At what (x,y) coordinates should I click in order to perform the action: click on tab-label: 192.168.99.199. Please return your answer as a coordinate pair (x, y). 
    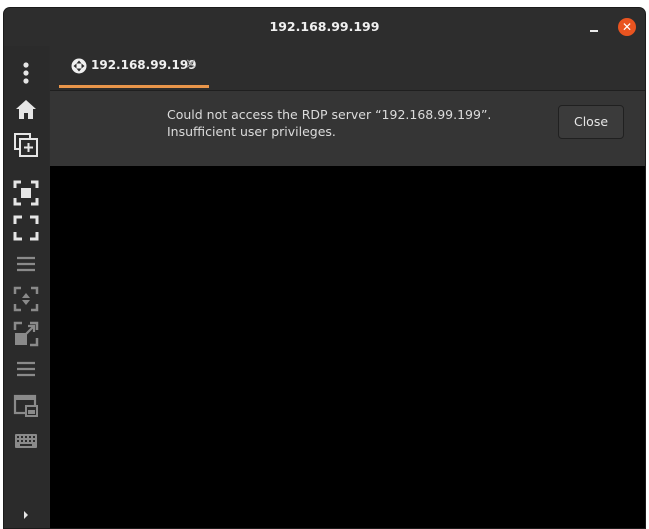
    Looking at the image, I should click on (144, 65).